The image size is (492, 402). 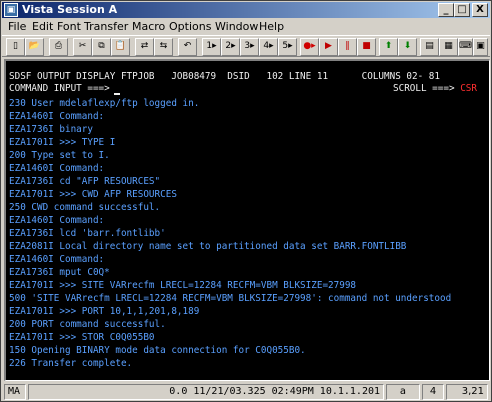 I want to click on output-line: EZA1701I >>> PORT 10,1,1,201,8,189, so click(x=104, y=311).